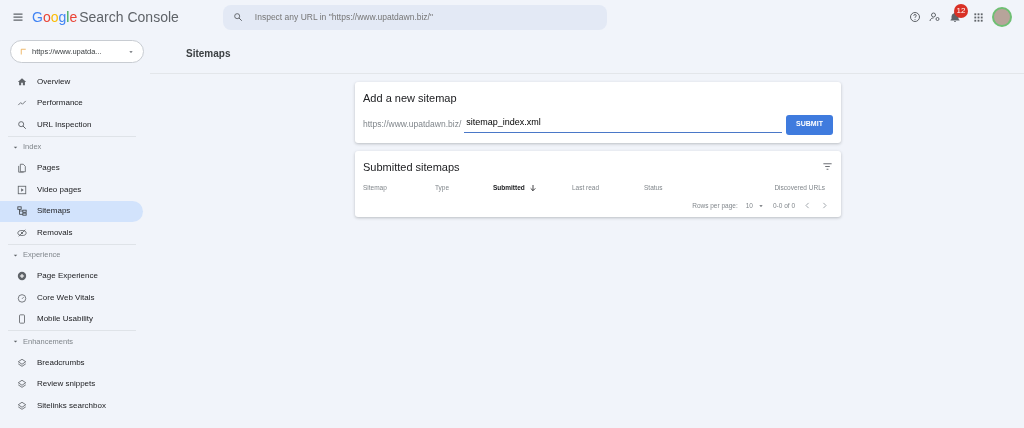  I want to click on nav-item: Sitelinks searchbox, so click(71, 406).